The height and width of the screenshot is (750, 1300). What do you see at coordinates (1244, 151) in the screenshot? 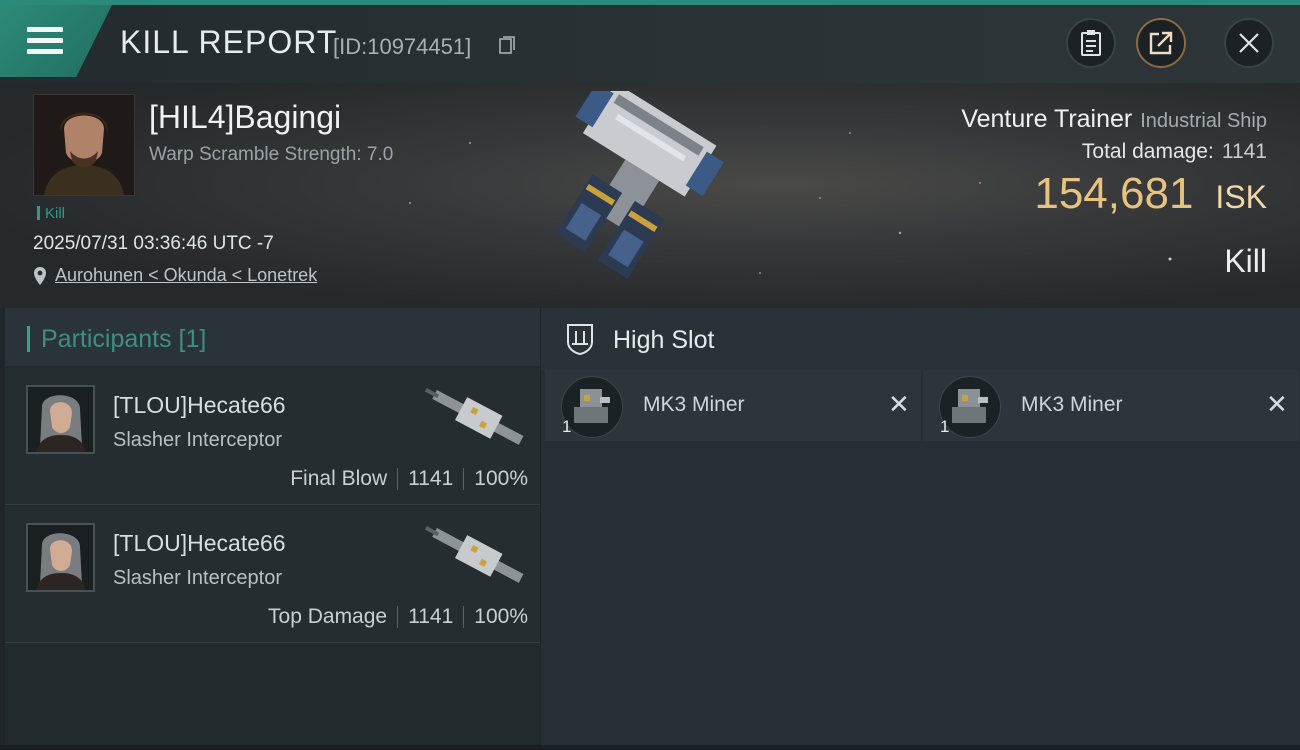
I see `total-damage-value: 1141` at bounding box center [1244, 151].